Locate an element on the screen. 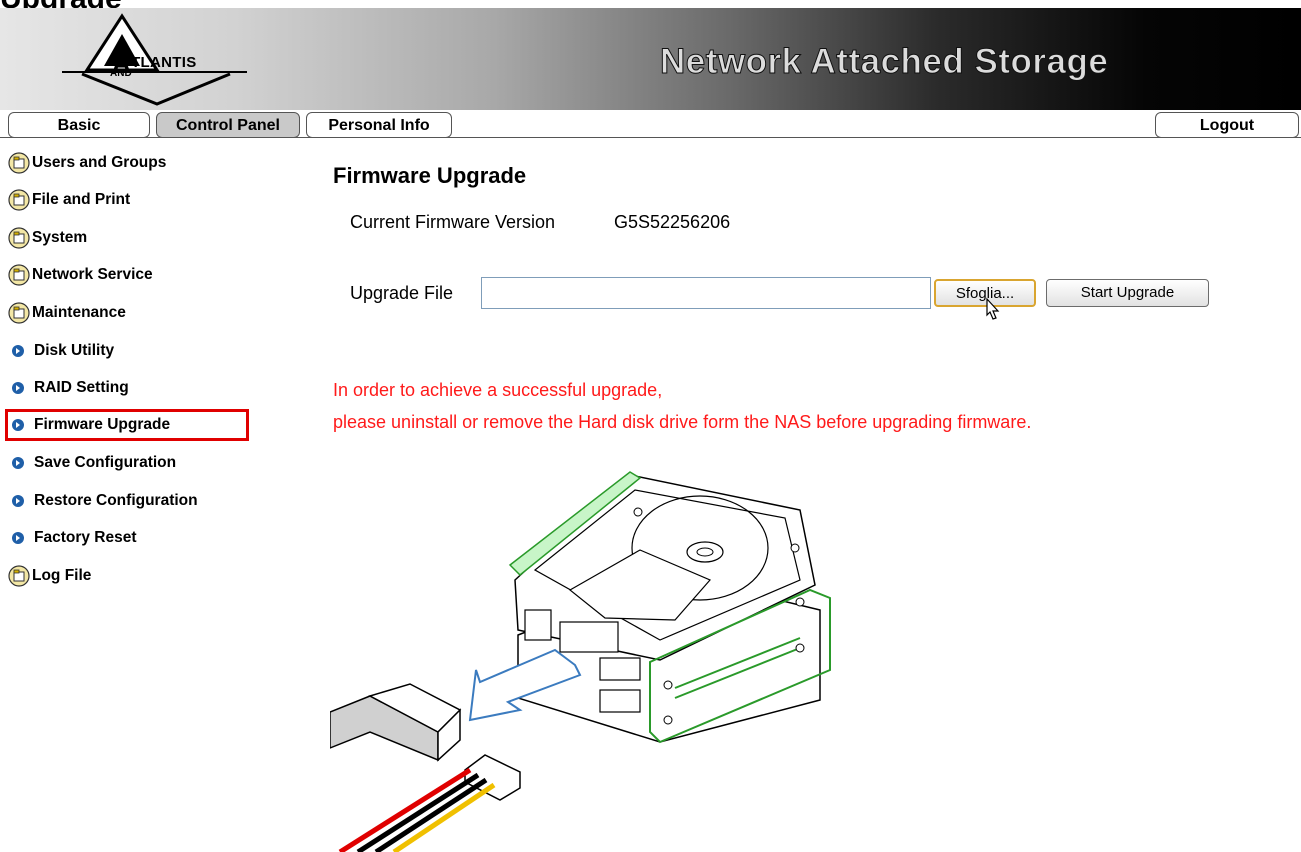 This screenshot has width=1301, height=852. sidebar-item-log-file: Log File is located at coordinates (49, 576).